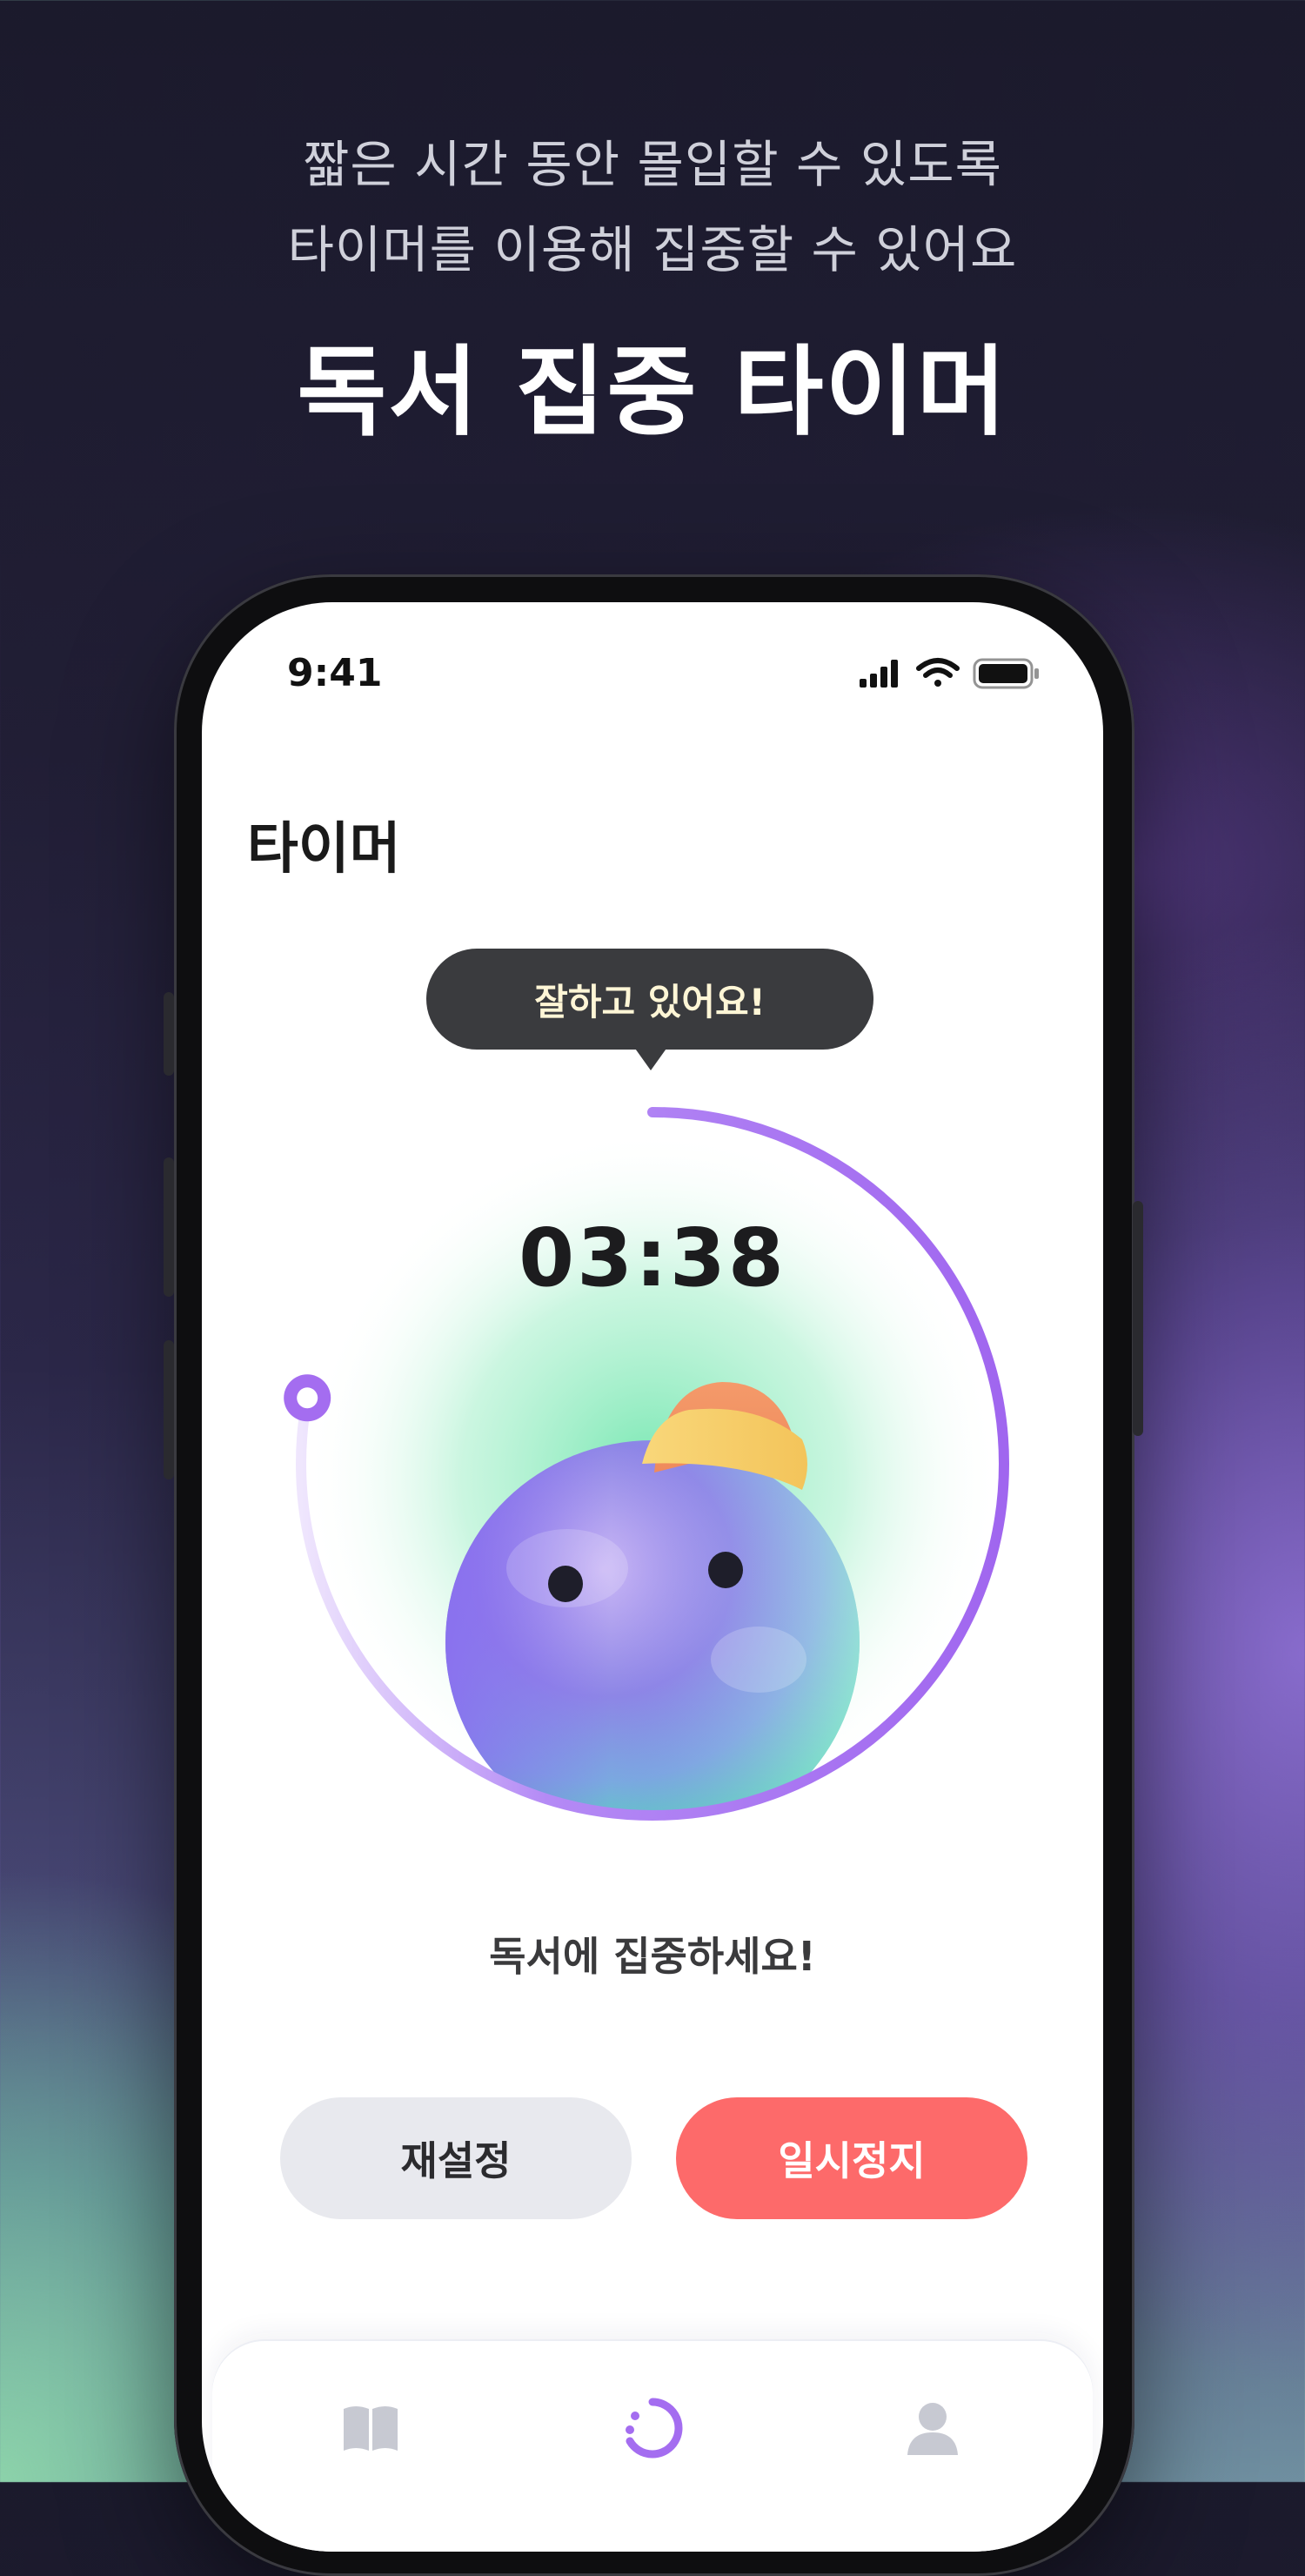 This screenshot has height=2576, width=1305. What do you see at coordinates (169, 1034) in the screenshot?
I see `phone-mute-switch` at bounding box center [169, 1034].